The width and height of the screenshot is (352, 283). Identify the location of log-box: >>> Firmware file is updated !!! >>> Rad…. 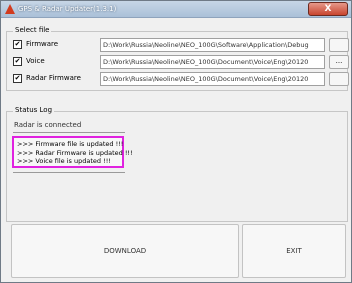
(72, 152).